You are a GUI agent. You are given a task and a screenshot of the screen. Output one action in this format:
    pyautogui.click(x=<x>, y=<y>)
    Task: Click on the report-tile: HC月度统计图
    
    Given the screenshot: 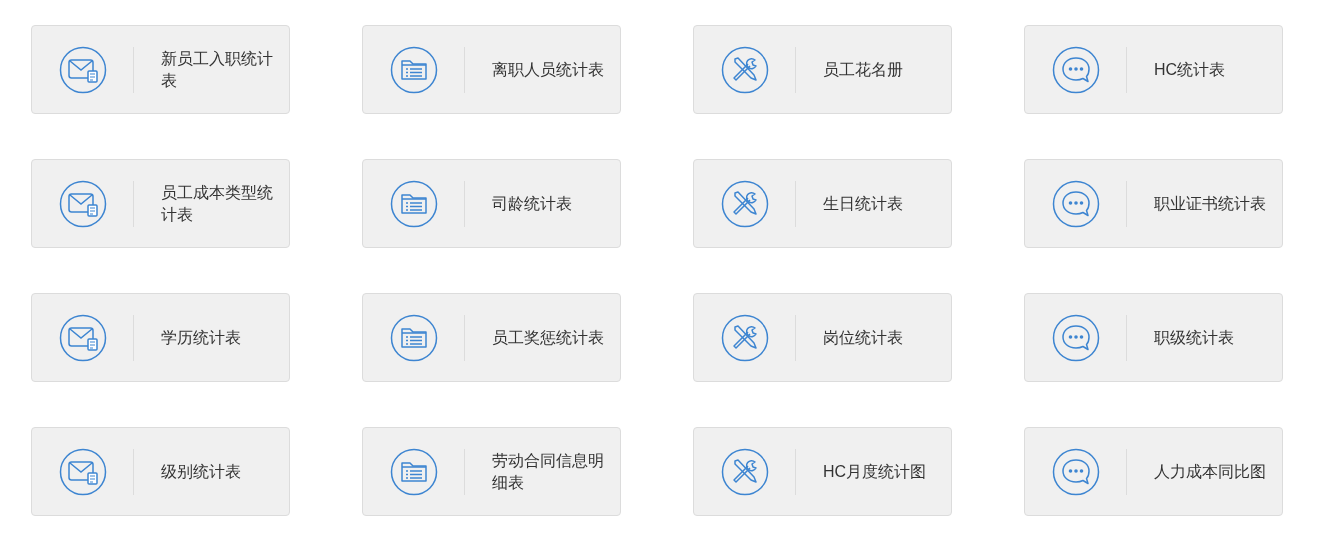 What is the action you would take?
    pyautogui.click(x=822, y=471)
    